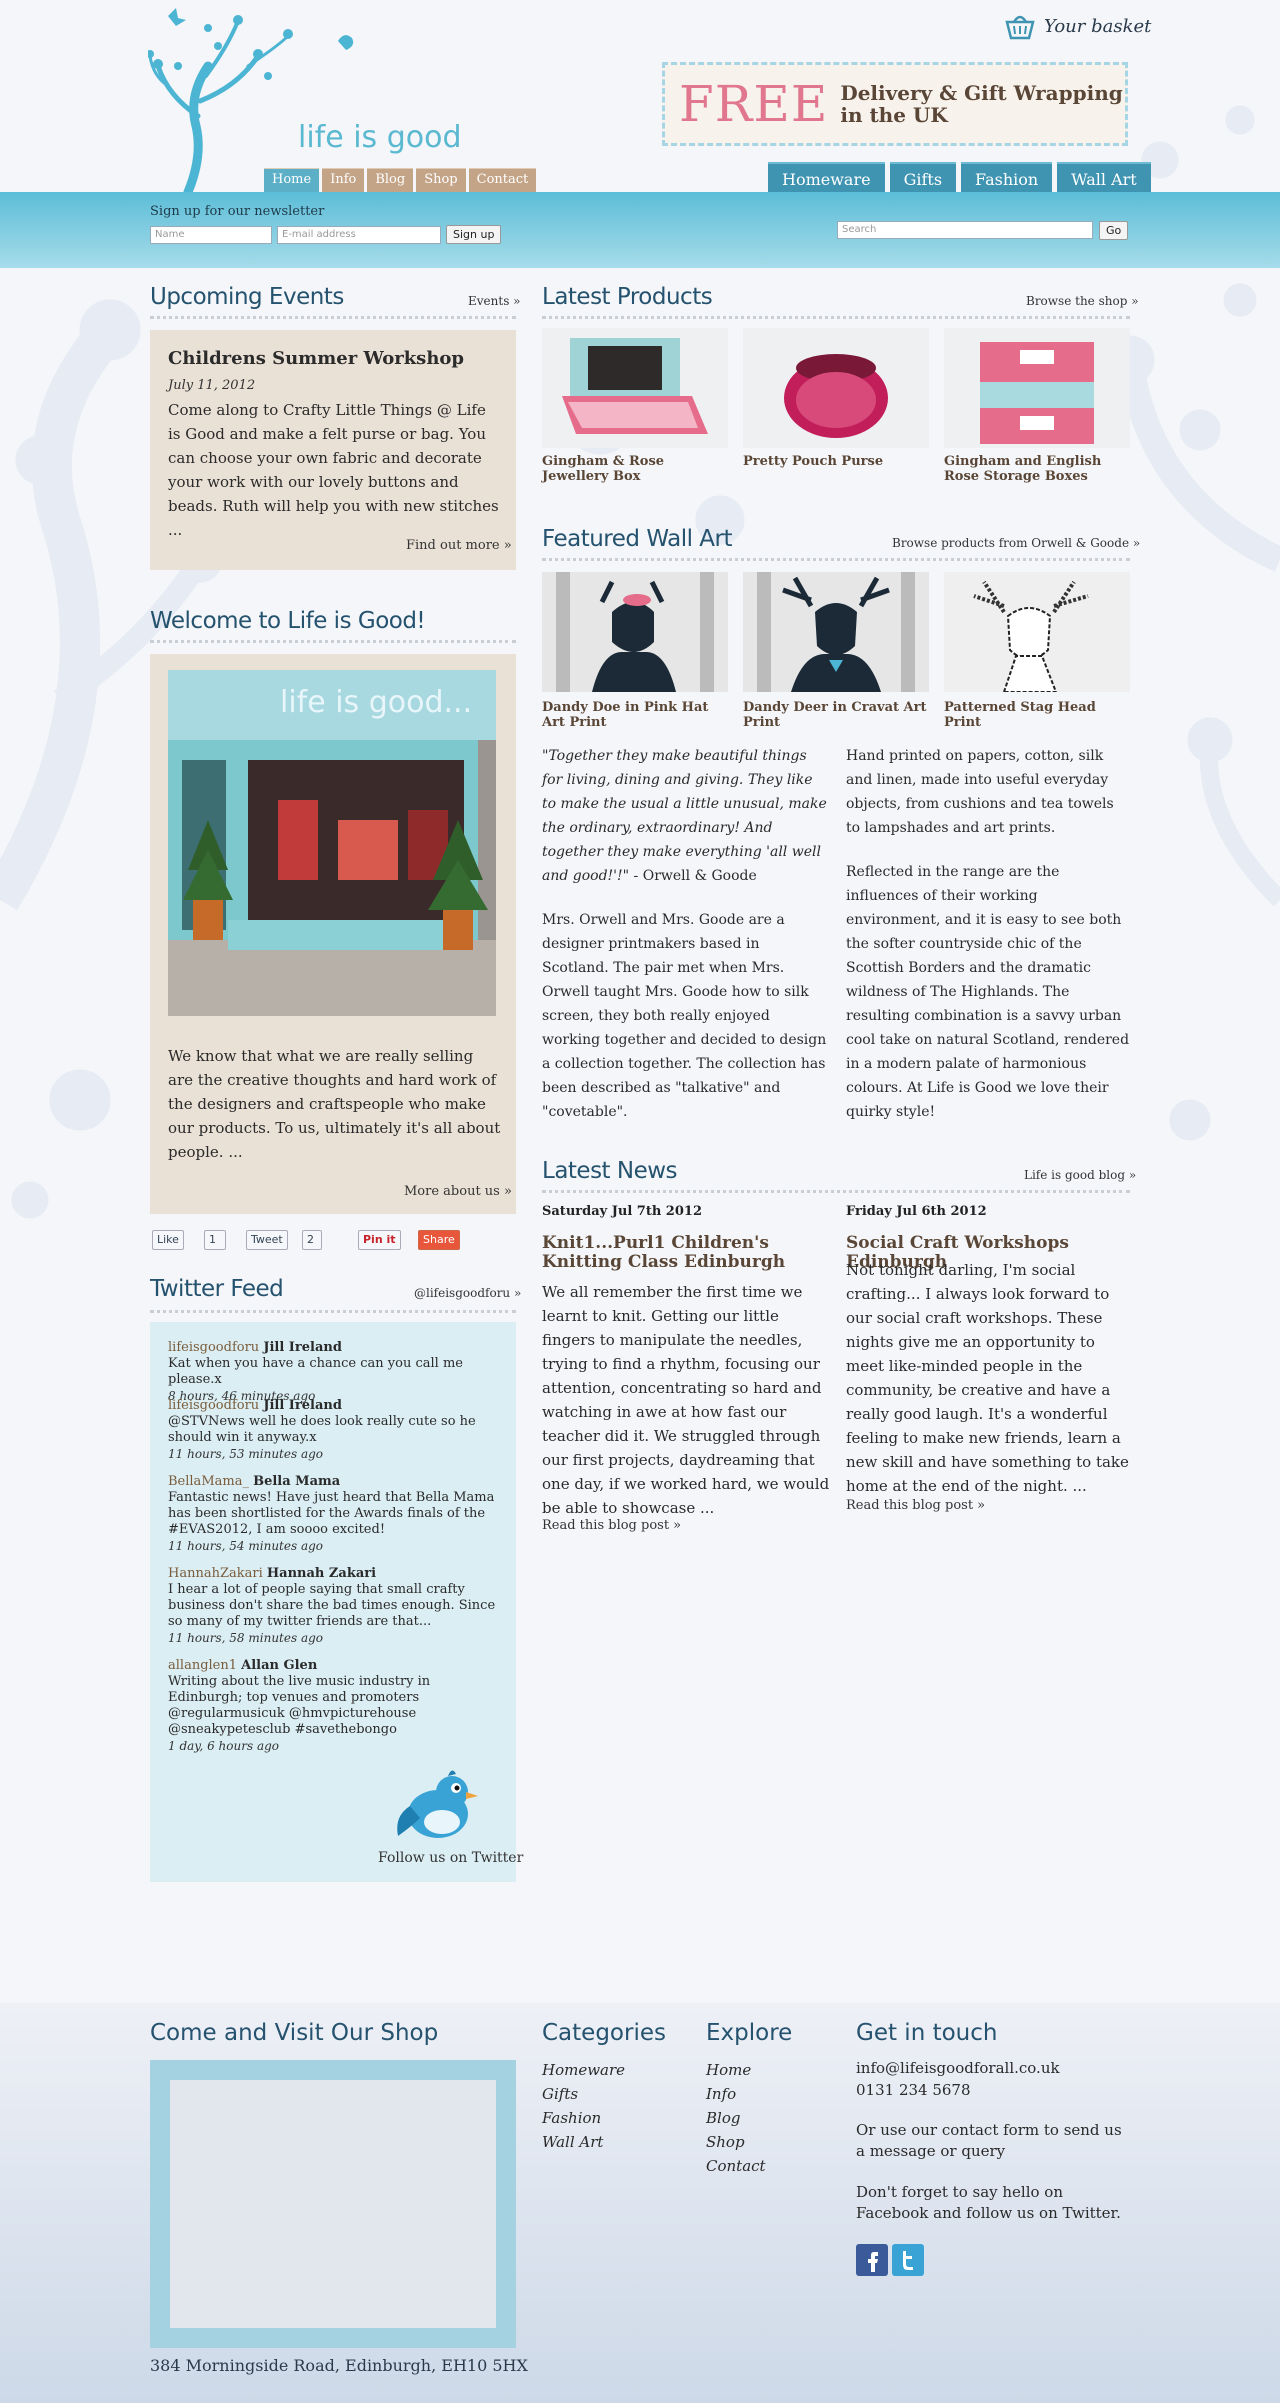 The width and height of the screenshot is (1280, 2403). I want to click on categories-list: Homeware Gifts Fashion Wall Art, so click(583, 2106).